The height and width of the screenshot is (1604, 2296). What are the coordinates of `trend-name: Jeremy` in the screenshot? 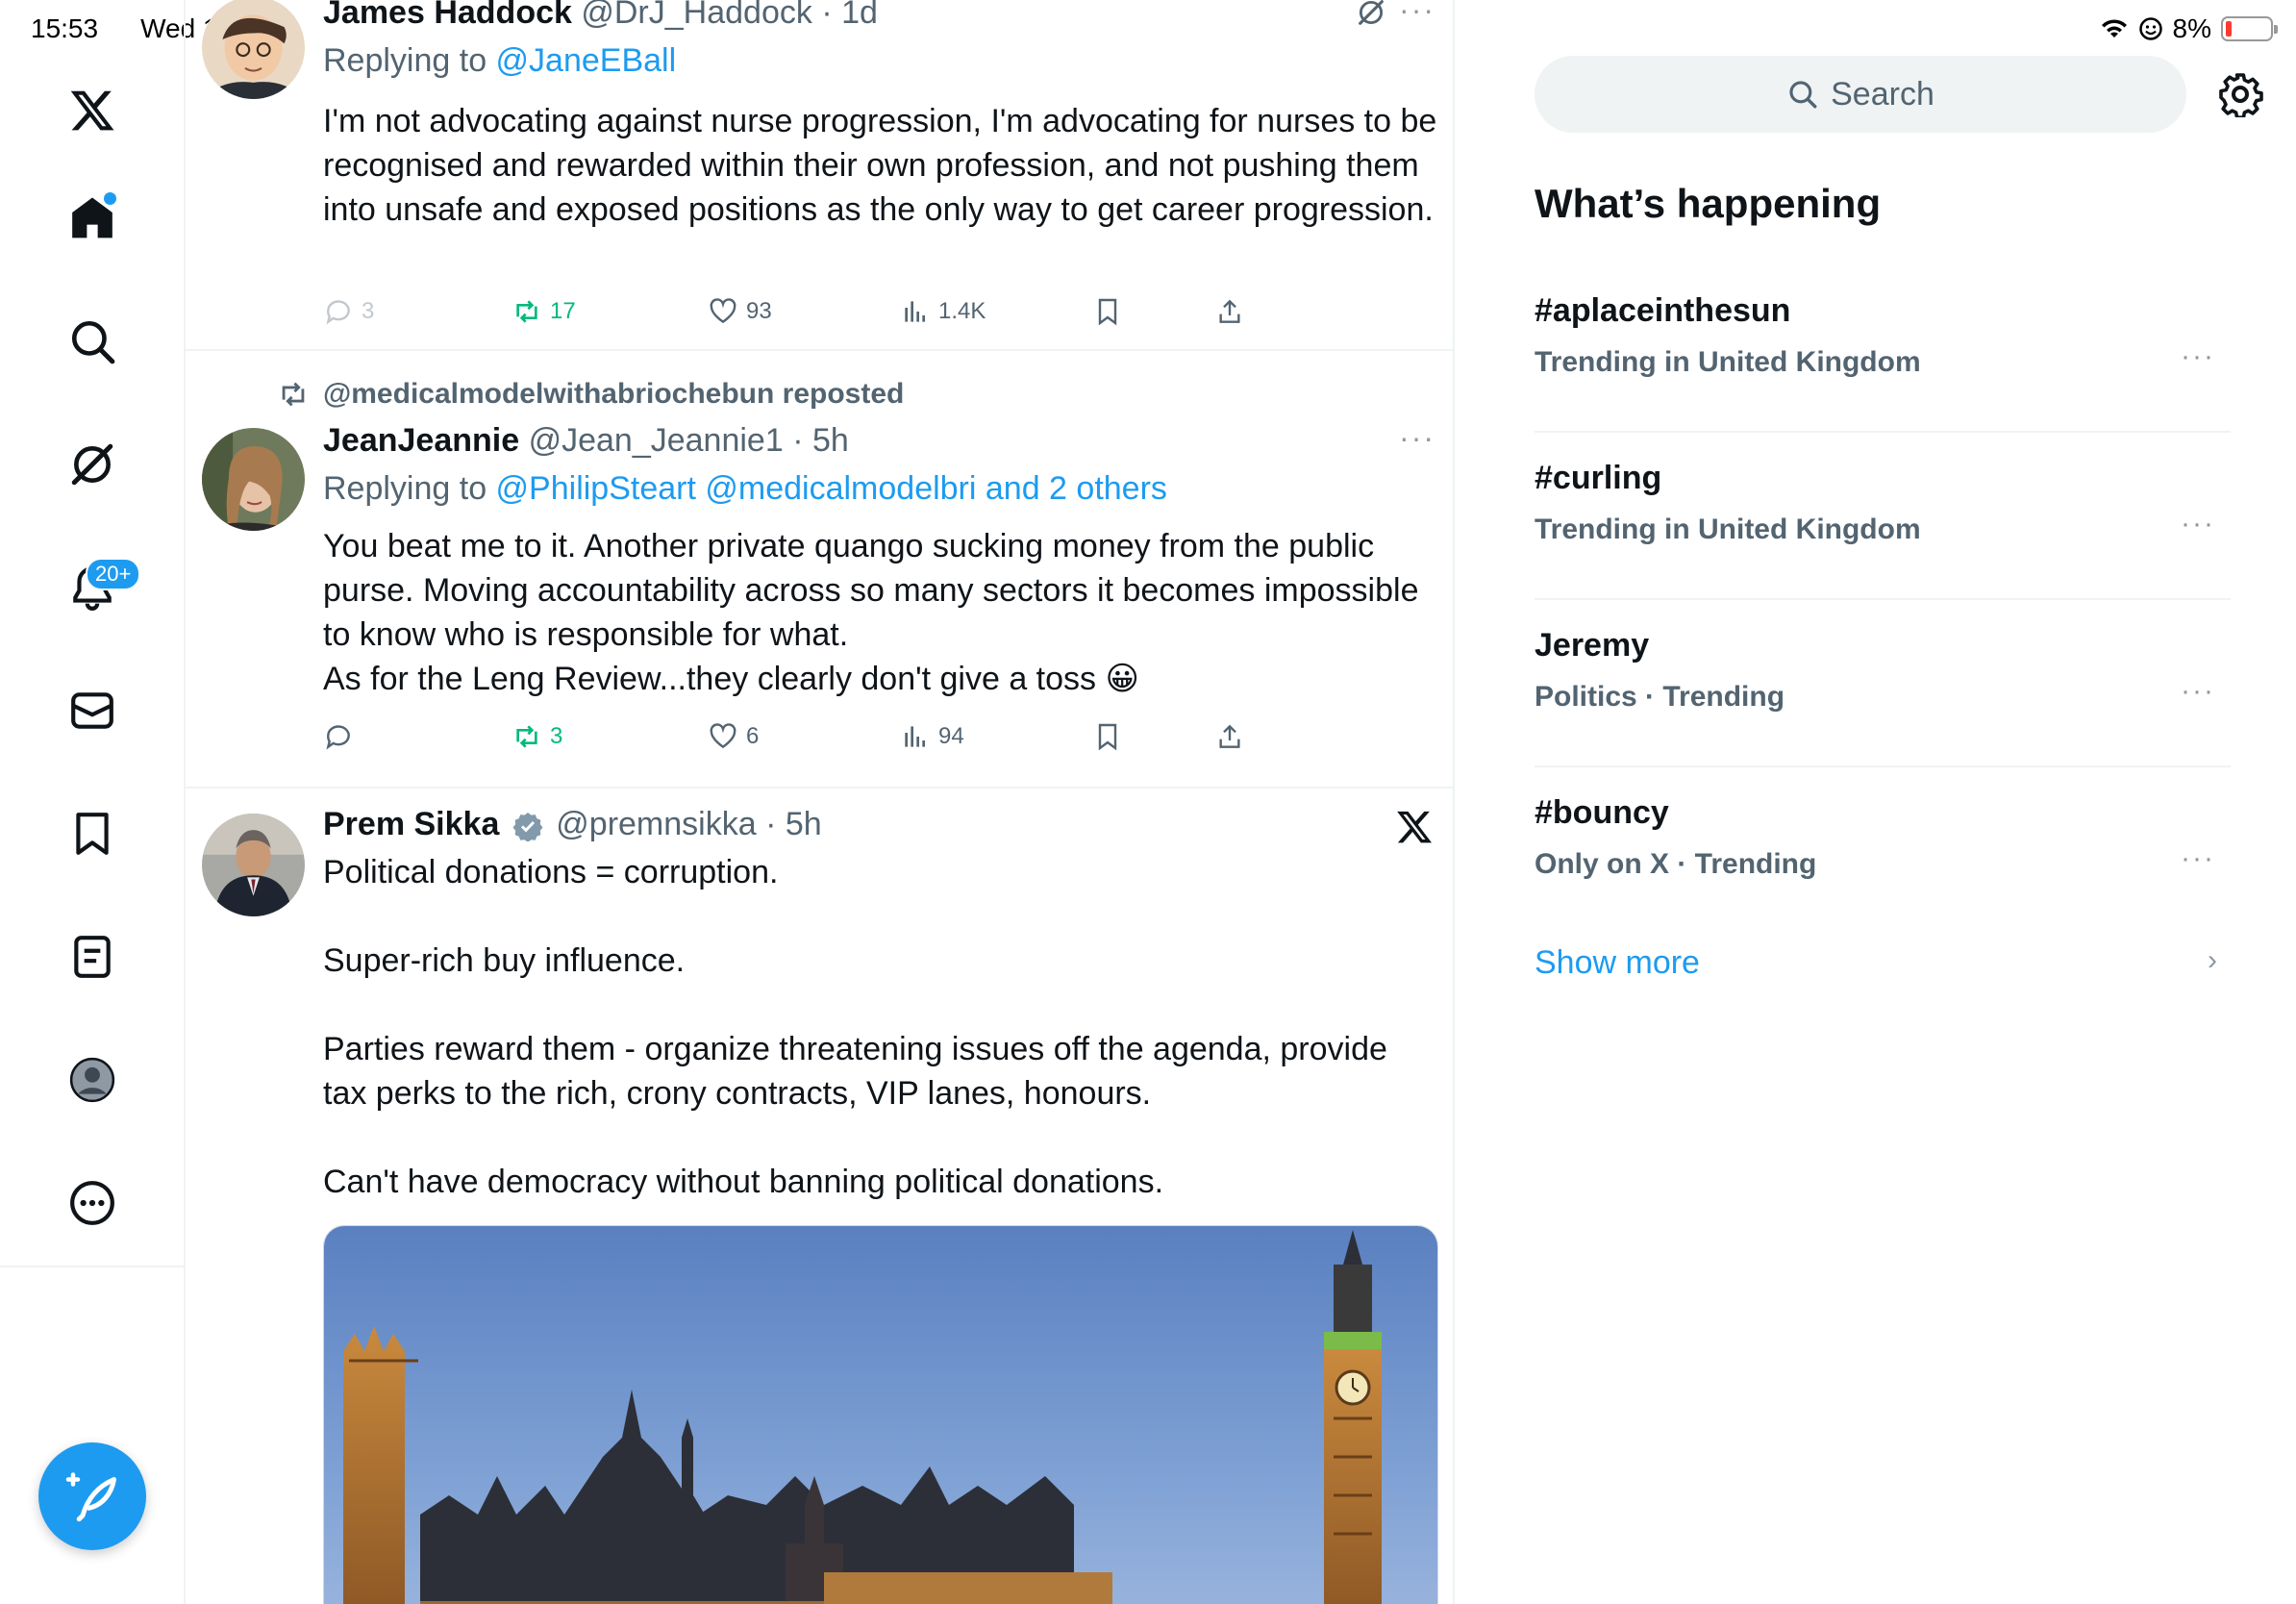 It's located at (1592, 645).